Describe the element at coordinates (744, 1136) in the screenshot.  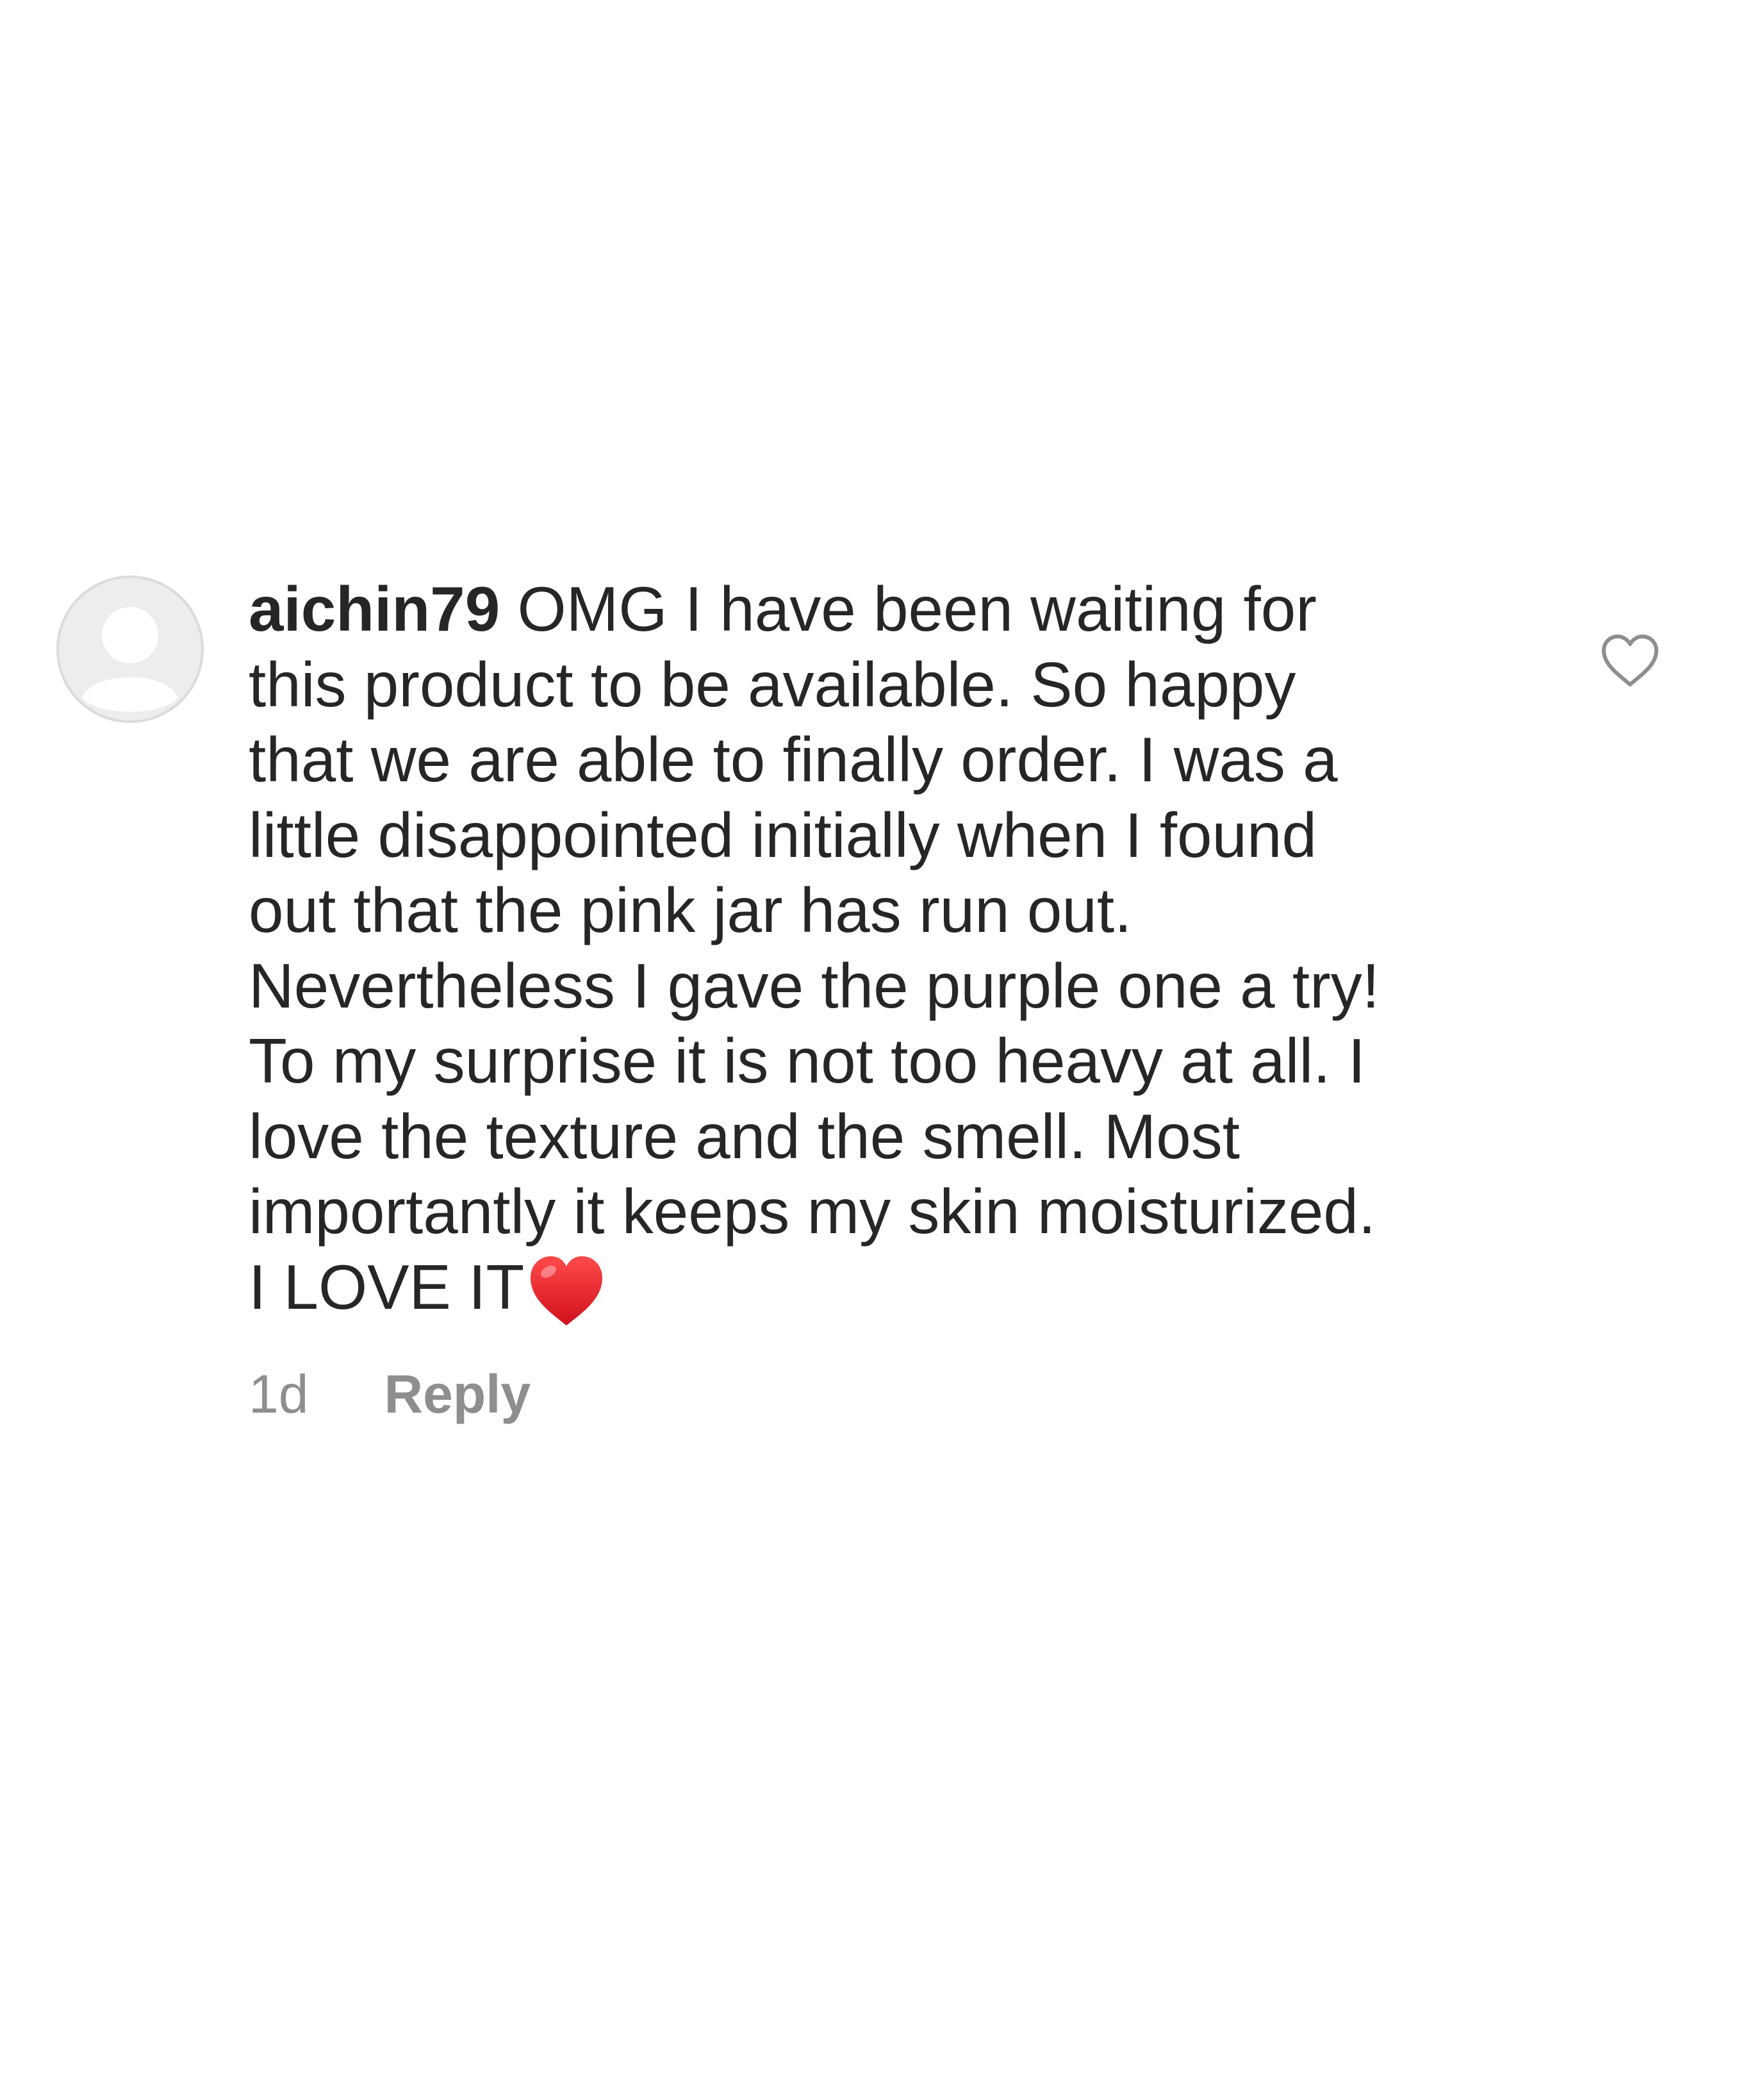
I see `comment-line-8: love the texture and the smell. Most` at that location.